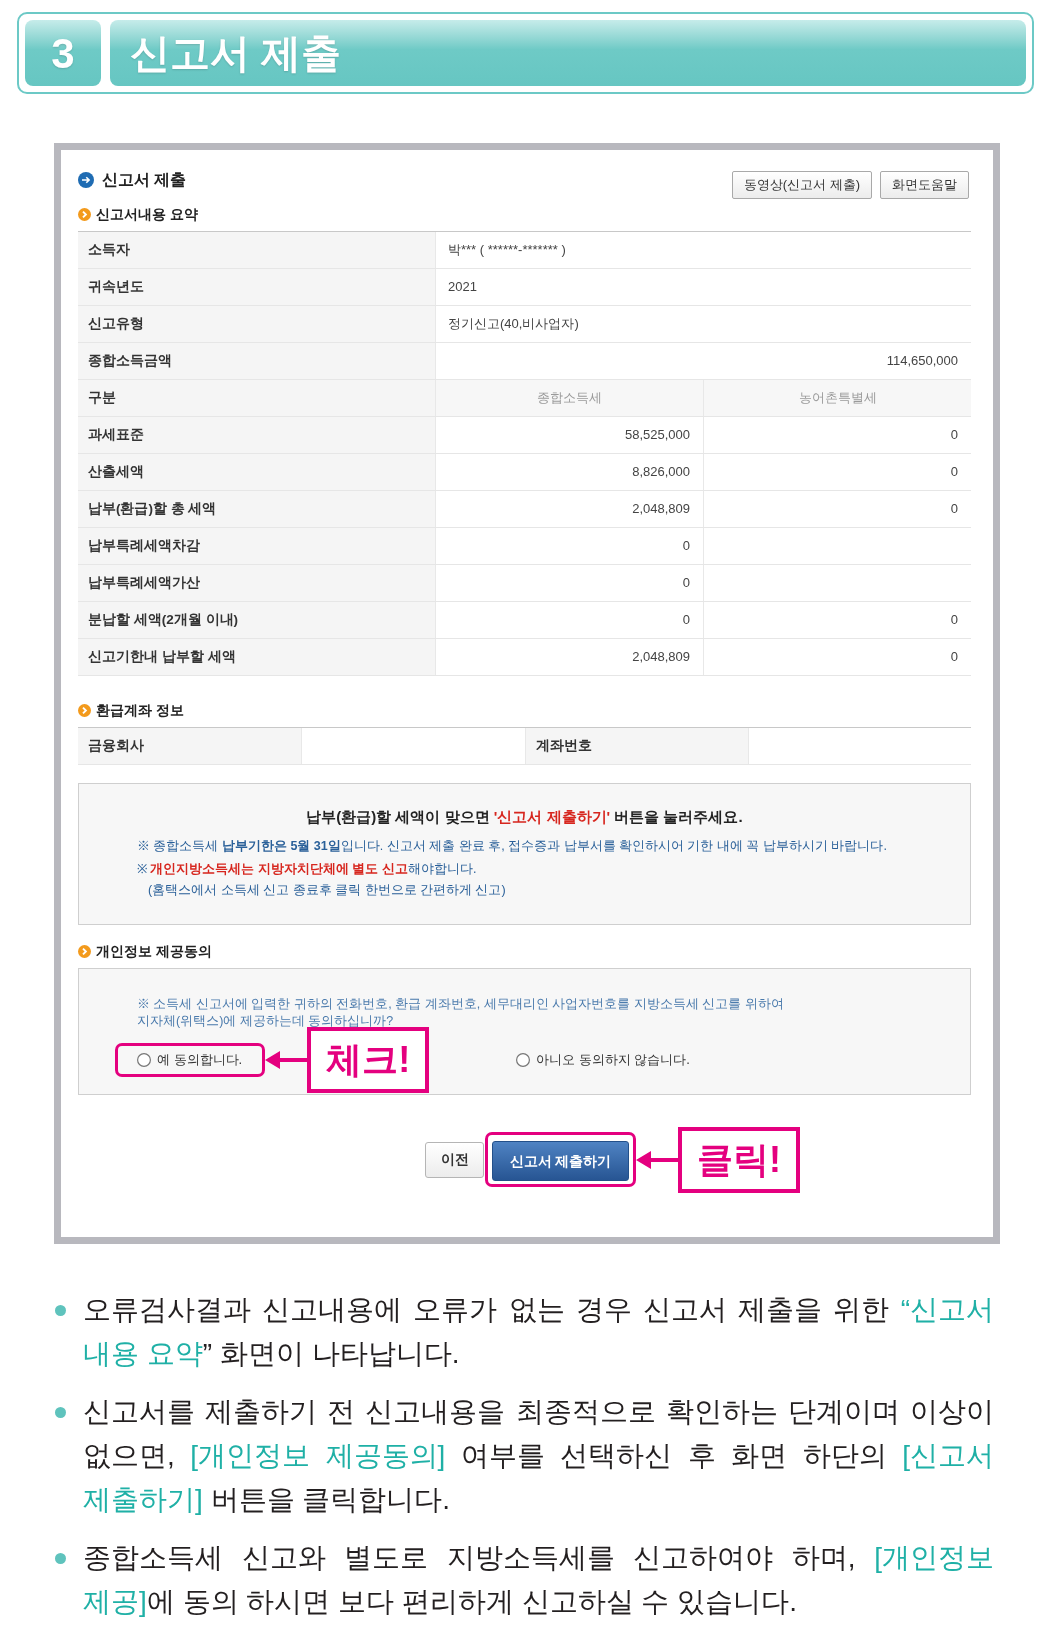 The image size is (1046, 1650). I want to click on bullet-text: 오류검사결과 신고내용에 오류가 없는 경우 신고서 제출을 위한 “신고서 내용 요약” 화면이 나타납니다., so click(538, 1332).